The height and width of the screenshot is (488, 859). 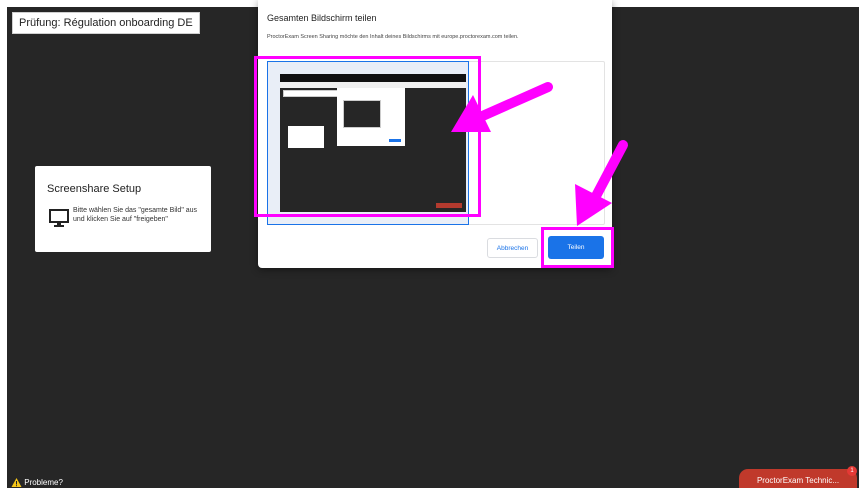 I want to click on thumbnail-highlight-box, so click(x=367, y=136).